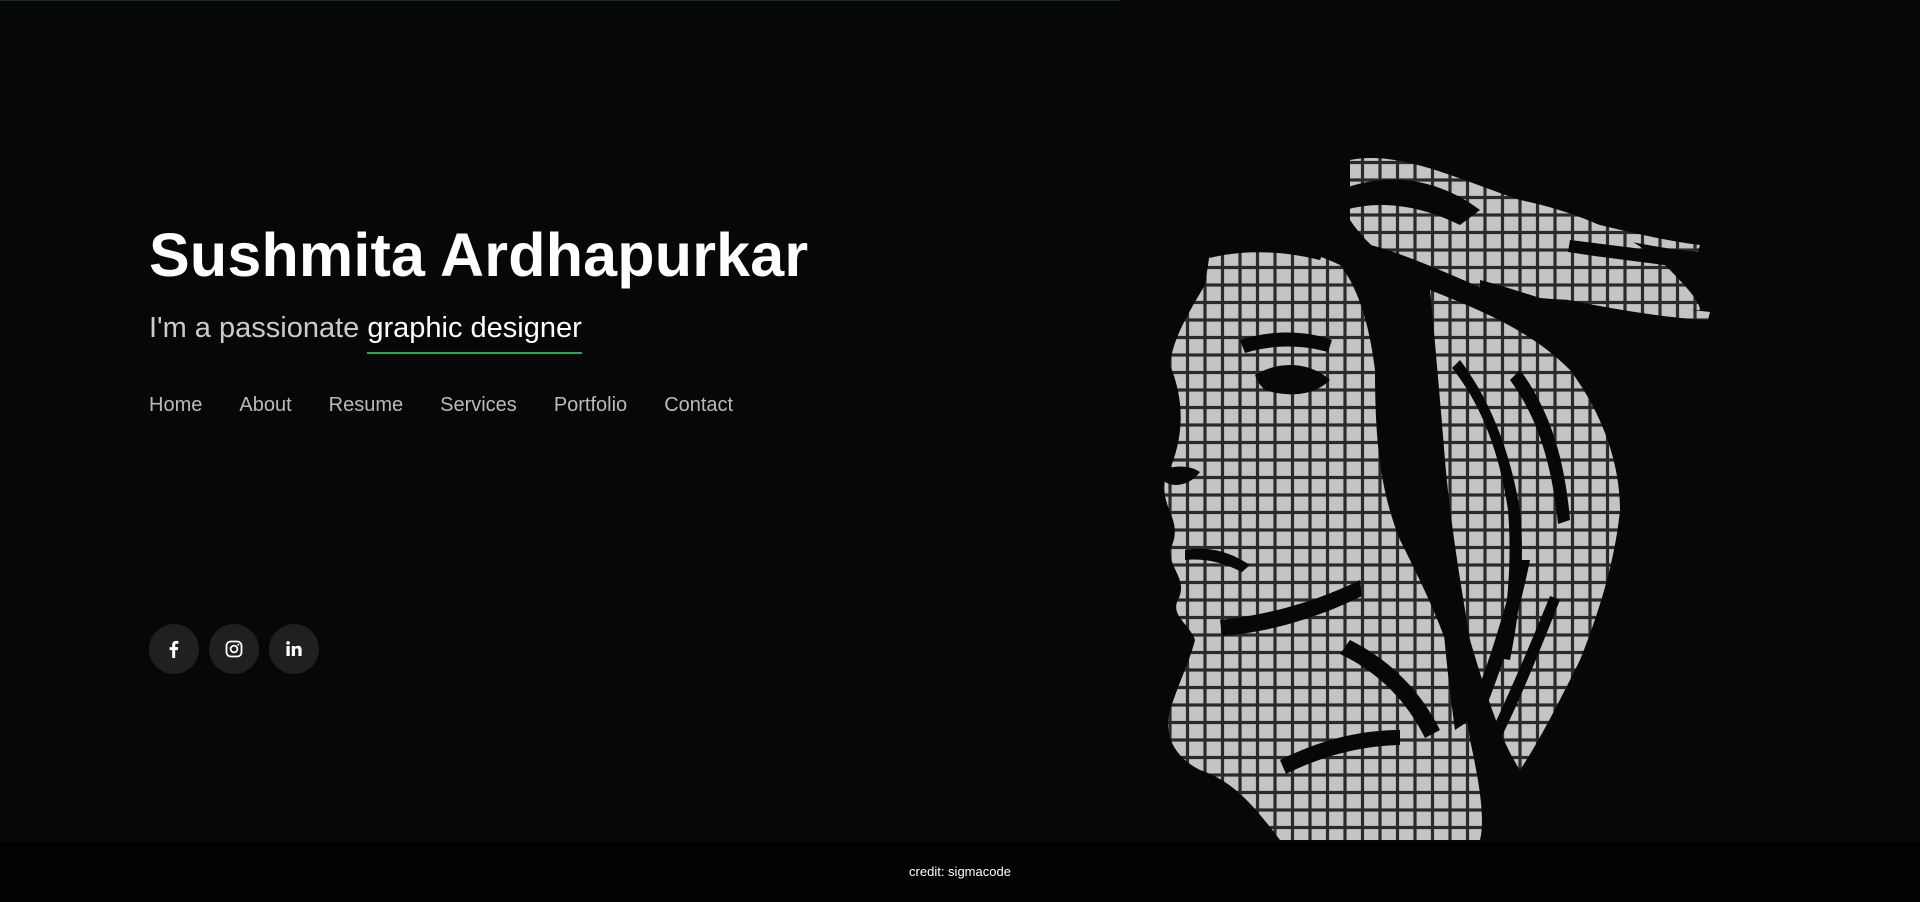 This screenshot has height=902, width=1920. I want to click on hero-name: Sushmita Ardhapurkar, so click(479, 255).